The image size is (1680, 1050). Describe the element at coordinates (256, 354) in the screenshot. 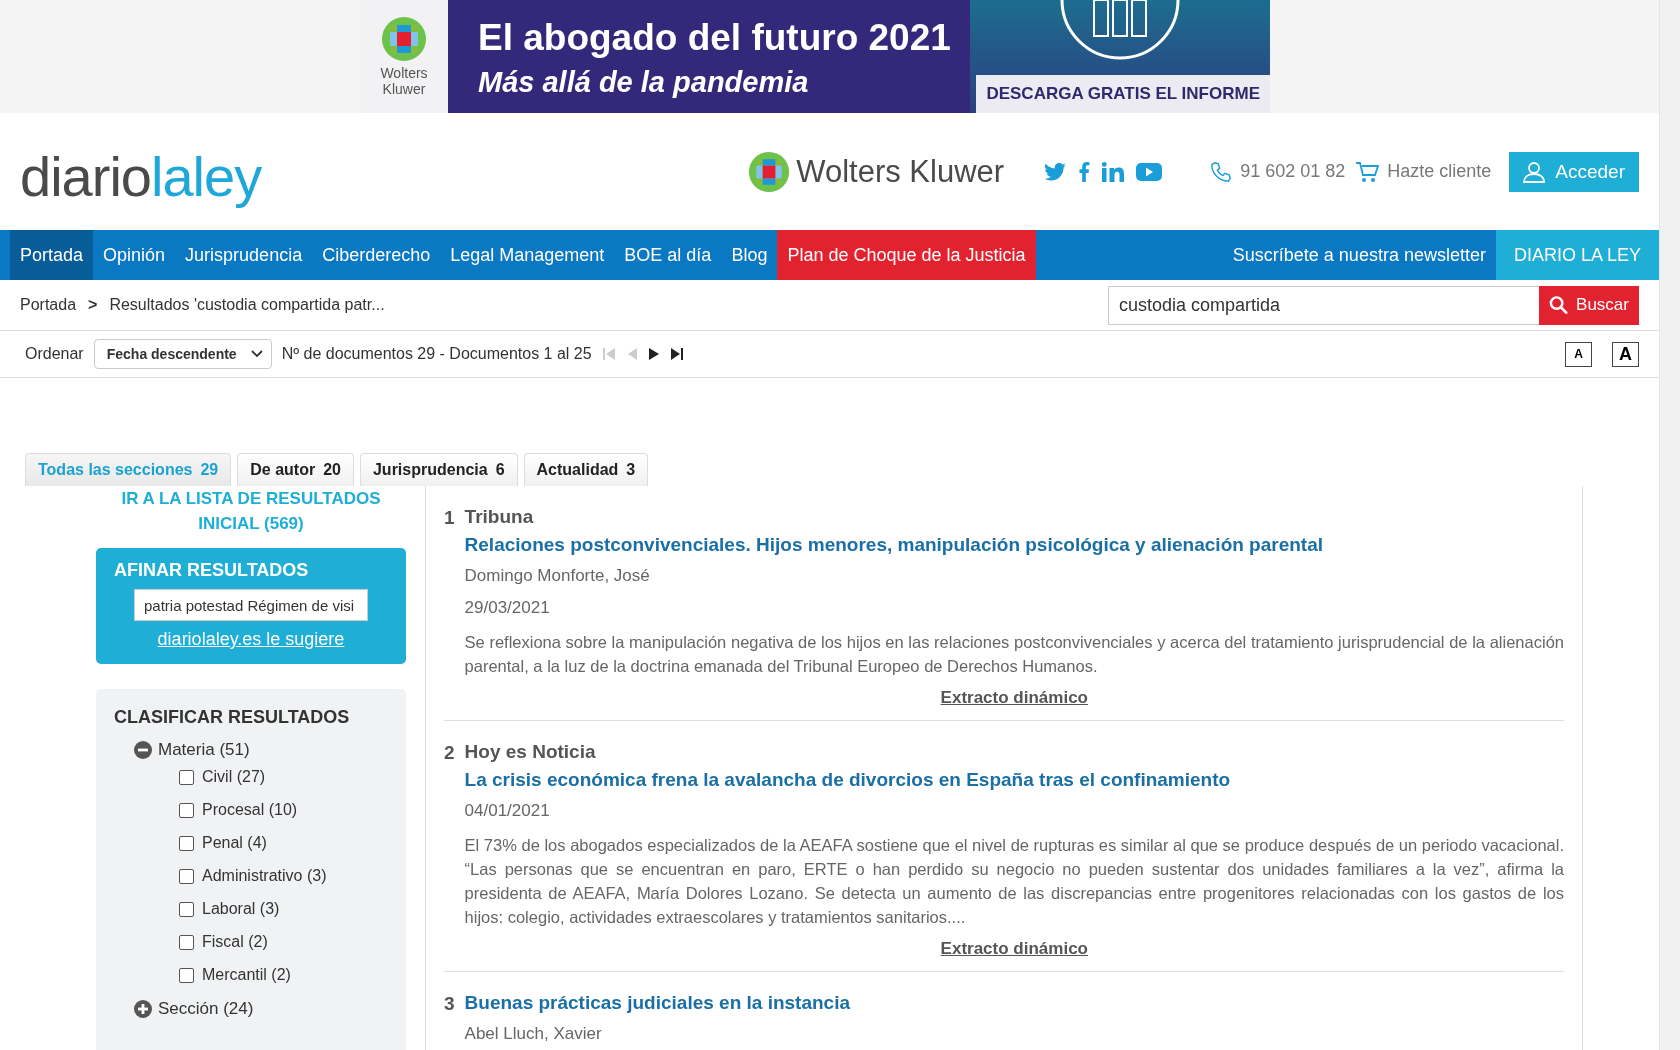

I see `chevron-down-icon` at that location.